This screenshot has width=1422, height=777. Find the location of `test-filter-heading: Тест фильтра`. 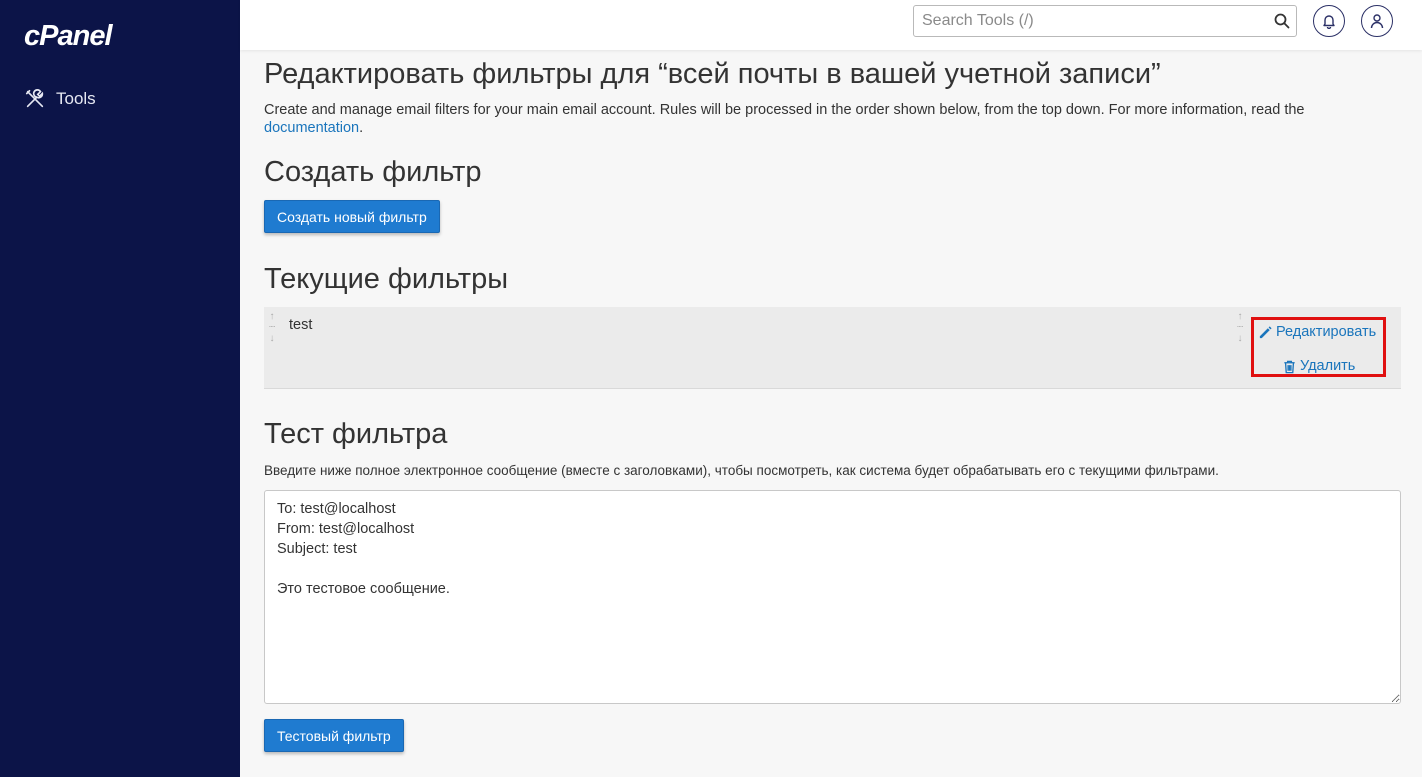

test-filter-heading: Тест фильтра is located at coordinates (356, 434).